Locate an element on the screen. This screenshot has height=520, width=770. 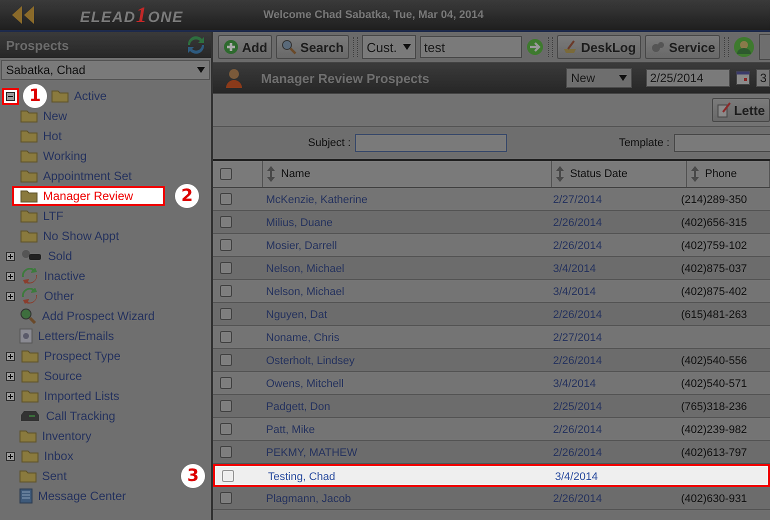
tree-item: Imported Lists is located at coordinates (70, 396).